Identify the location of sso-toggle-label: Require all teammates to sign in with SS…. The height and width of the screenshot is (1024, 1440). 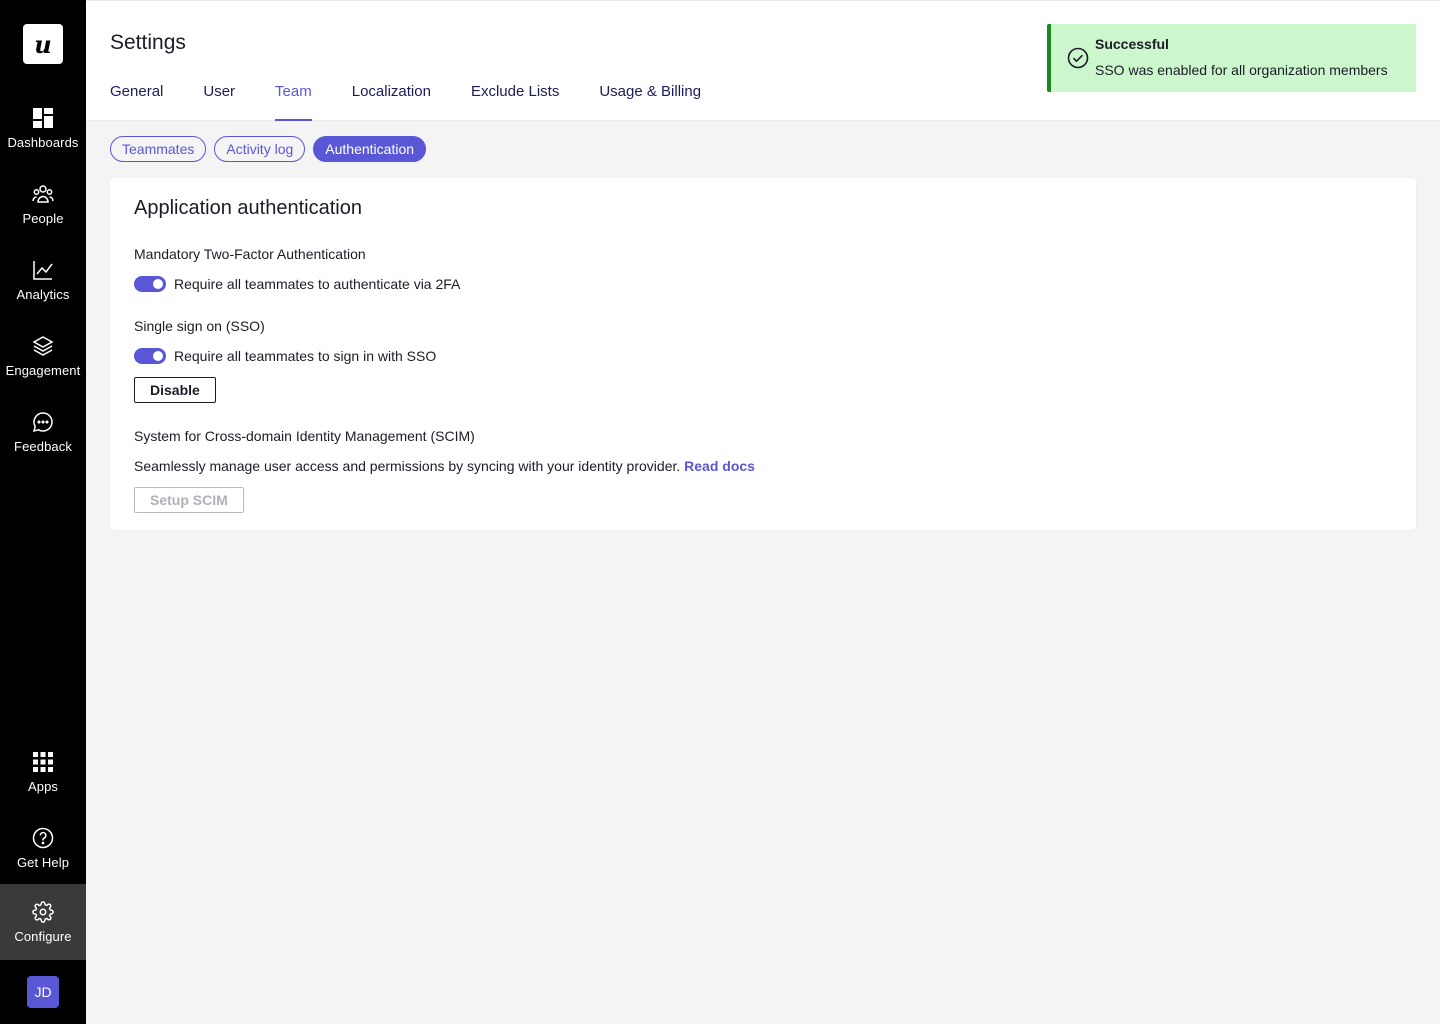
(305, 356).